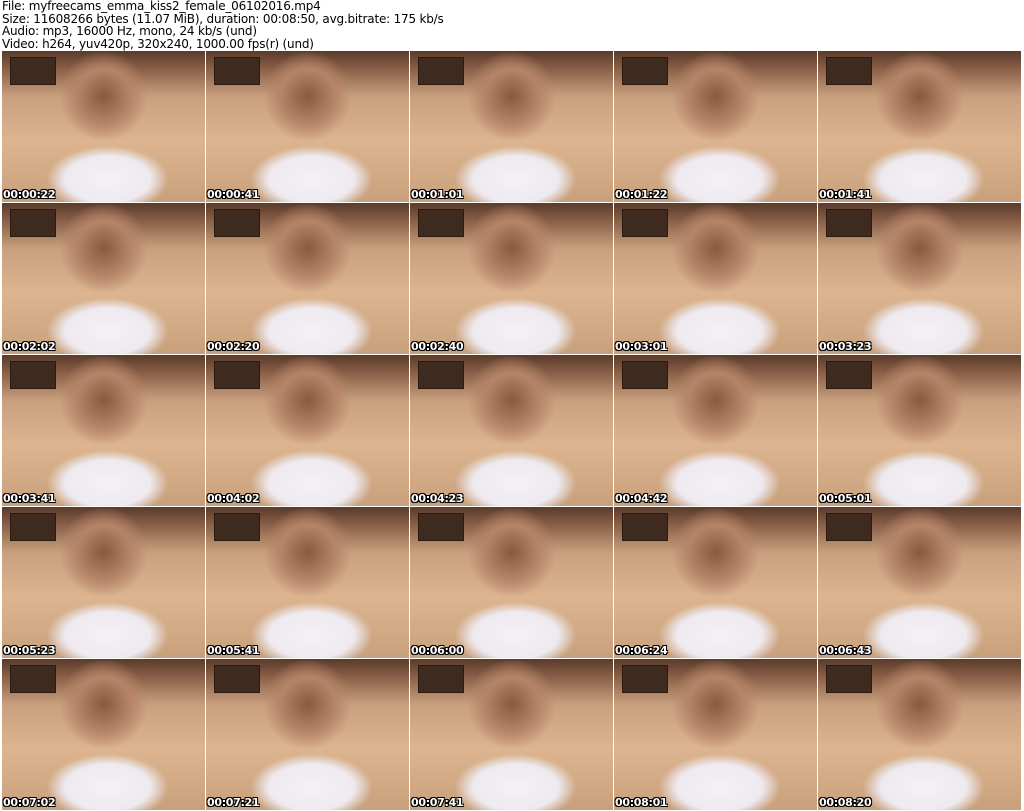  I want to click on timestamp-label: 00:06:43, so click(845, 650).